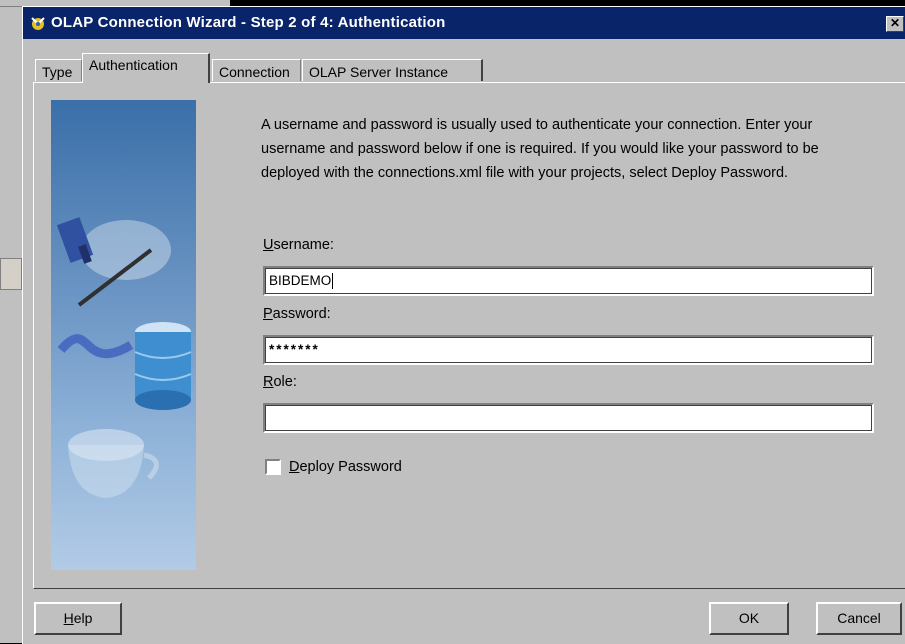 This screenshot has width=905, height=644. Describe the element at coordinates (285, 382) in the screenshot. I see `role-label-text: ole:` at that location.